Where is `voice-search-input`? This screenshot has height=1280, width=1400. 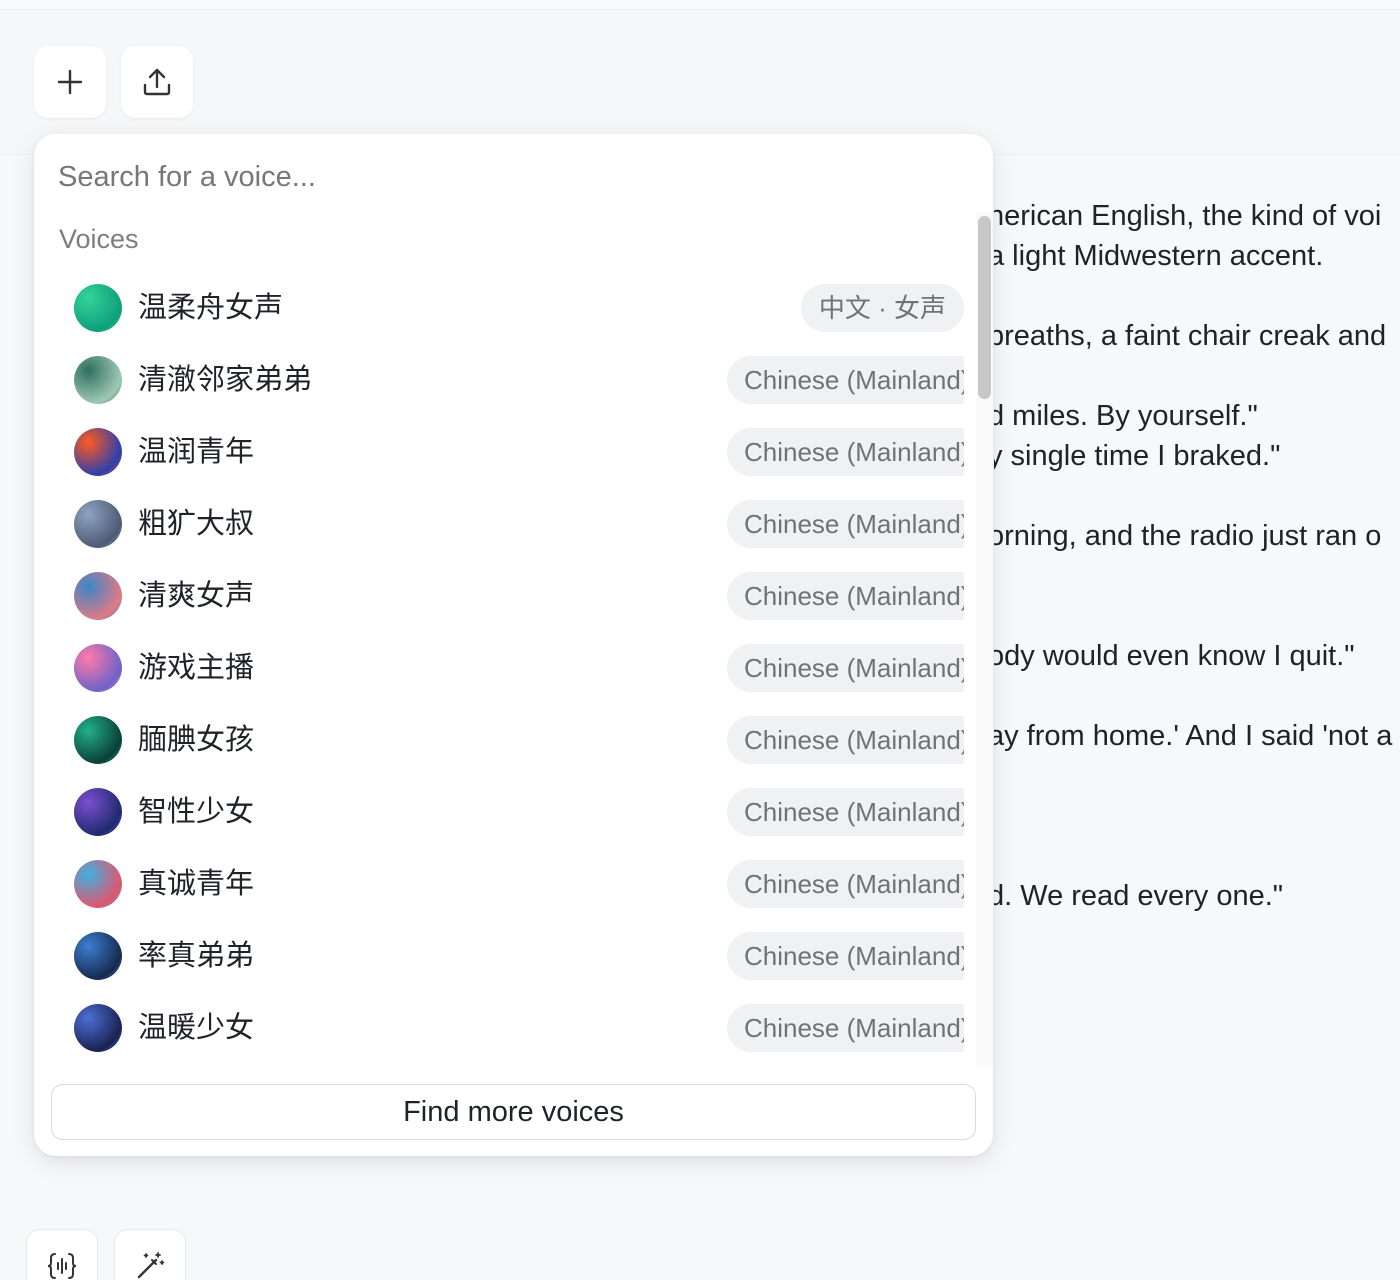 voice-search-input is located at coordinates (498, 177).